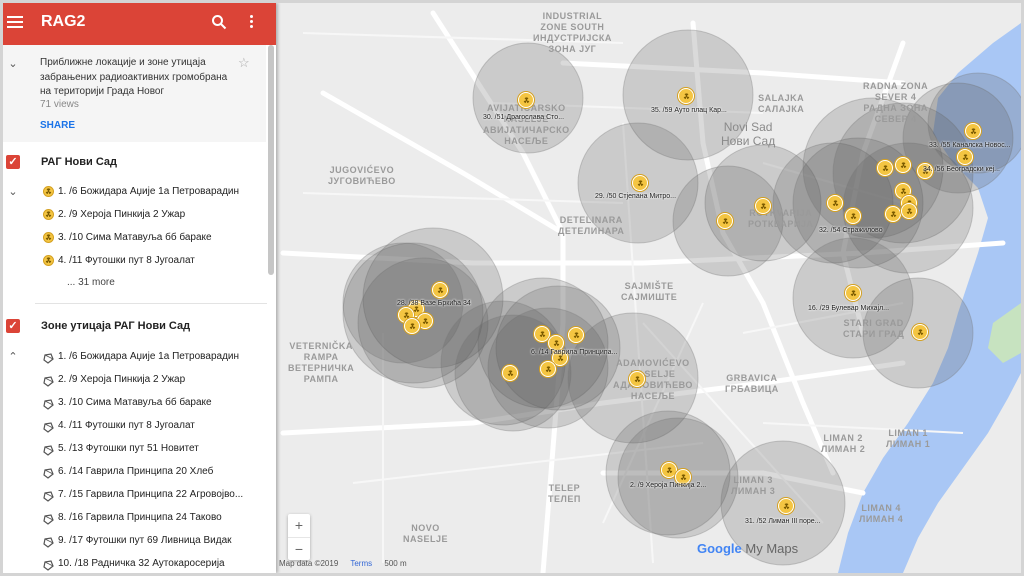  Describe the element at coordinates (134, 163) in the screenshot. I see `layer-header-rag: ✓ РАГ Нови Сад` at that location.